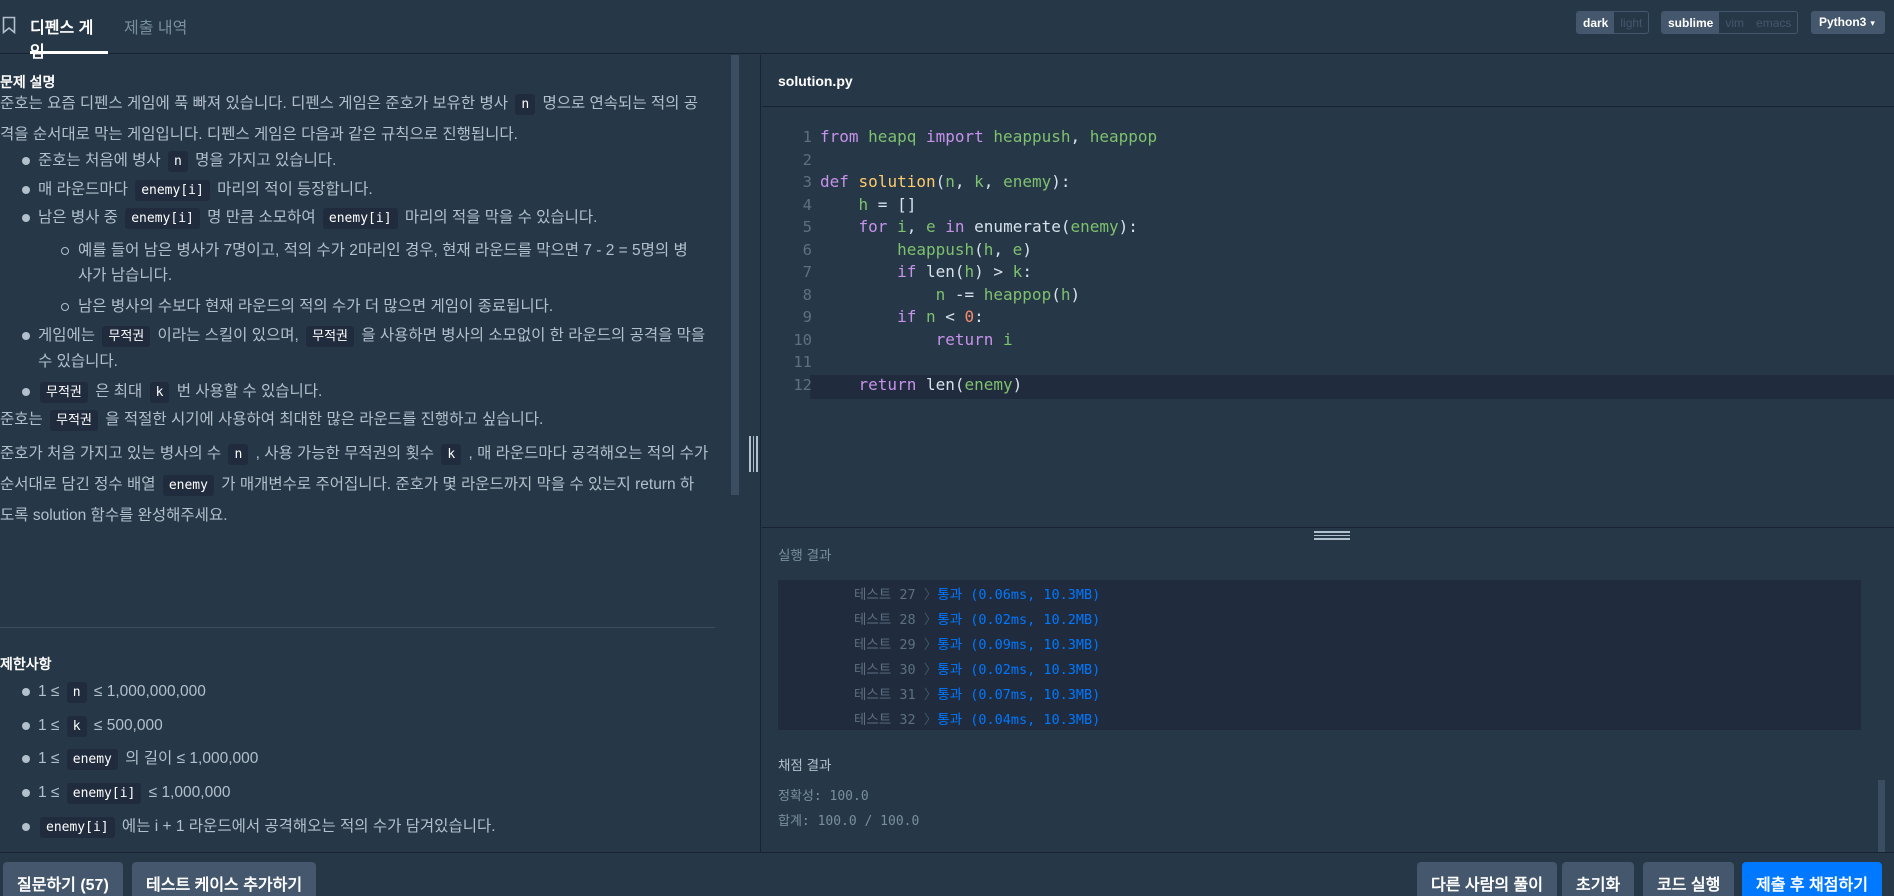 The height and width of the screenshot is (896, 1894). Describe the element at coordinates (977, 645) in the screenshot. I see `test-result-row: 테스트 29 〉통과 (0.09ms, 10.3MB)` at that location.